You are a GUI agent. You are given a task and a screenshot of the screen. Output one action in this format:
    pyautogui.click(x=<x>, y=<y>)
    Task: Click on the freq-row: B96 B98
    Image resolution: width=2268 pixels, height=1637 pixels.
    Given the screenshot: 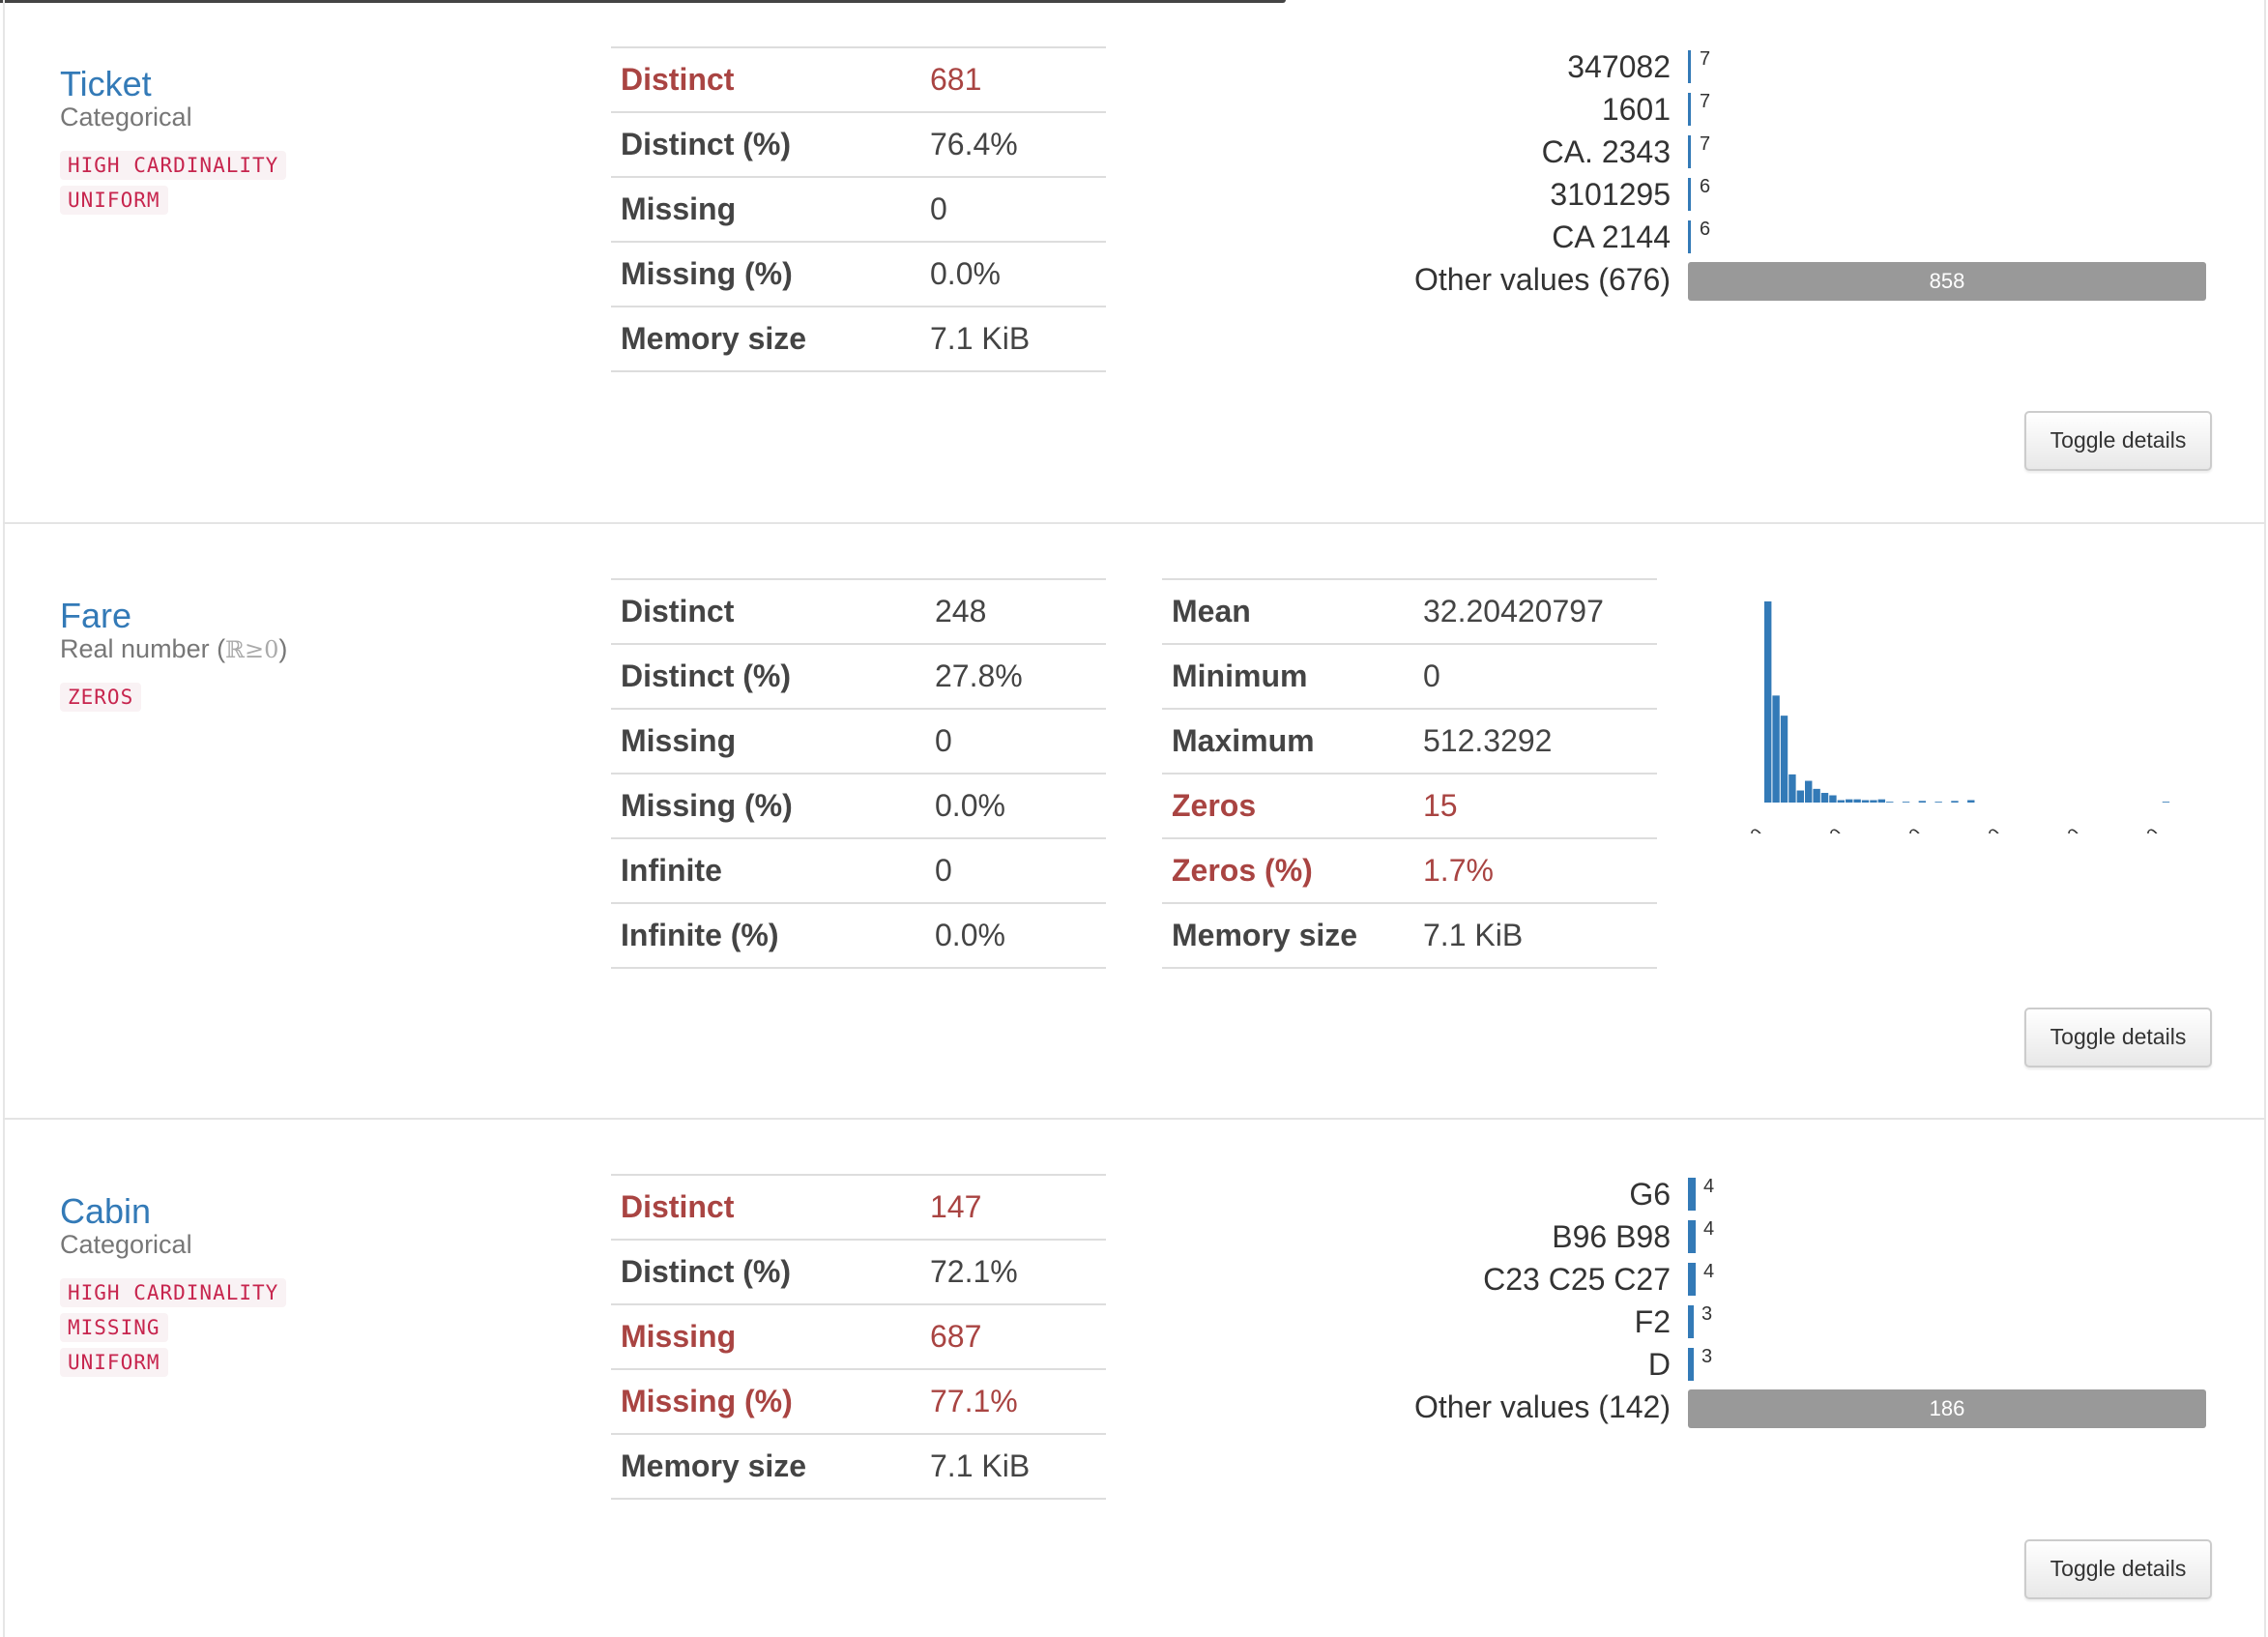 What is the action you would take?
    pyautogui.click(x=1380, y=1236)
    